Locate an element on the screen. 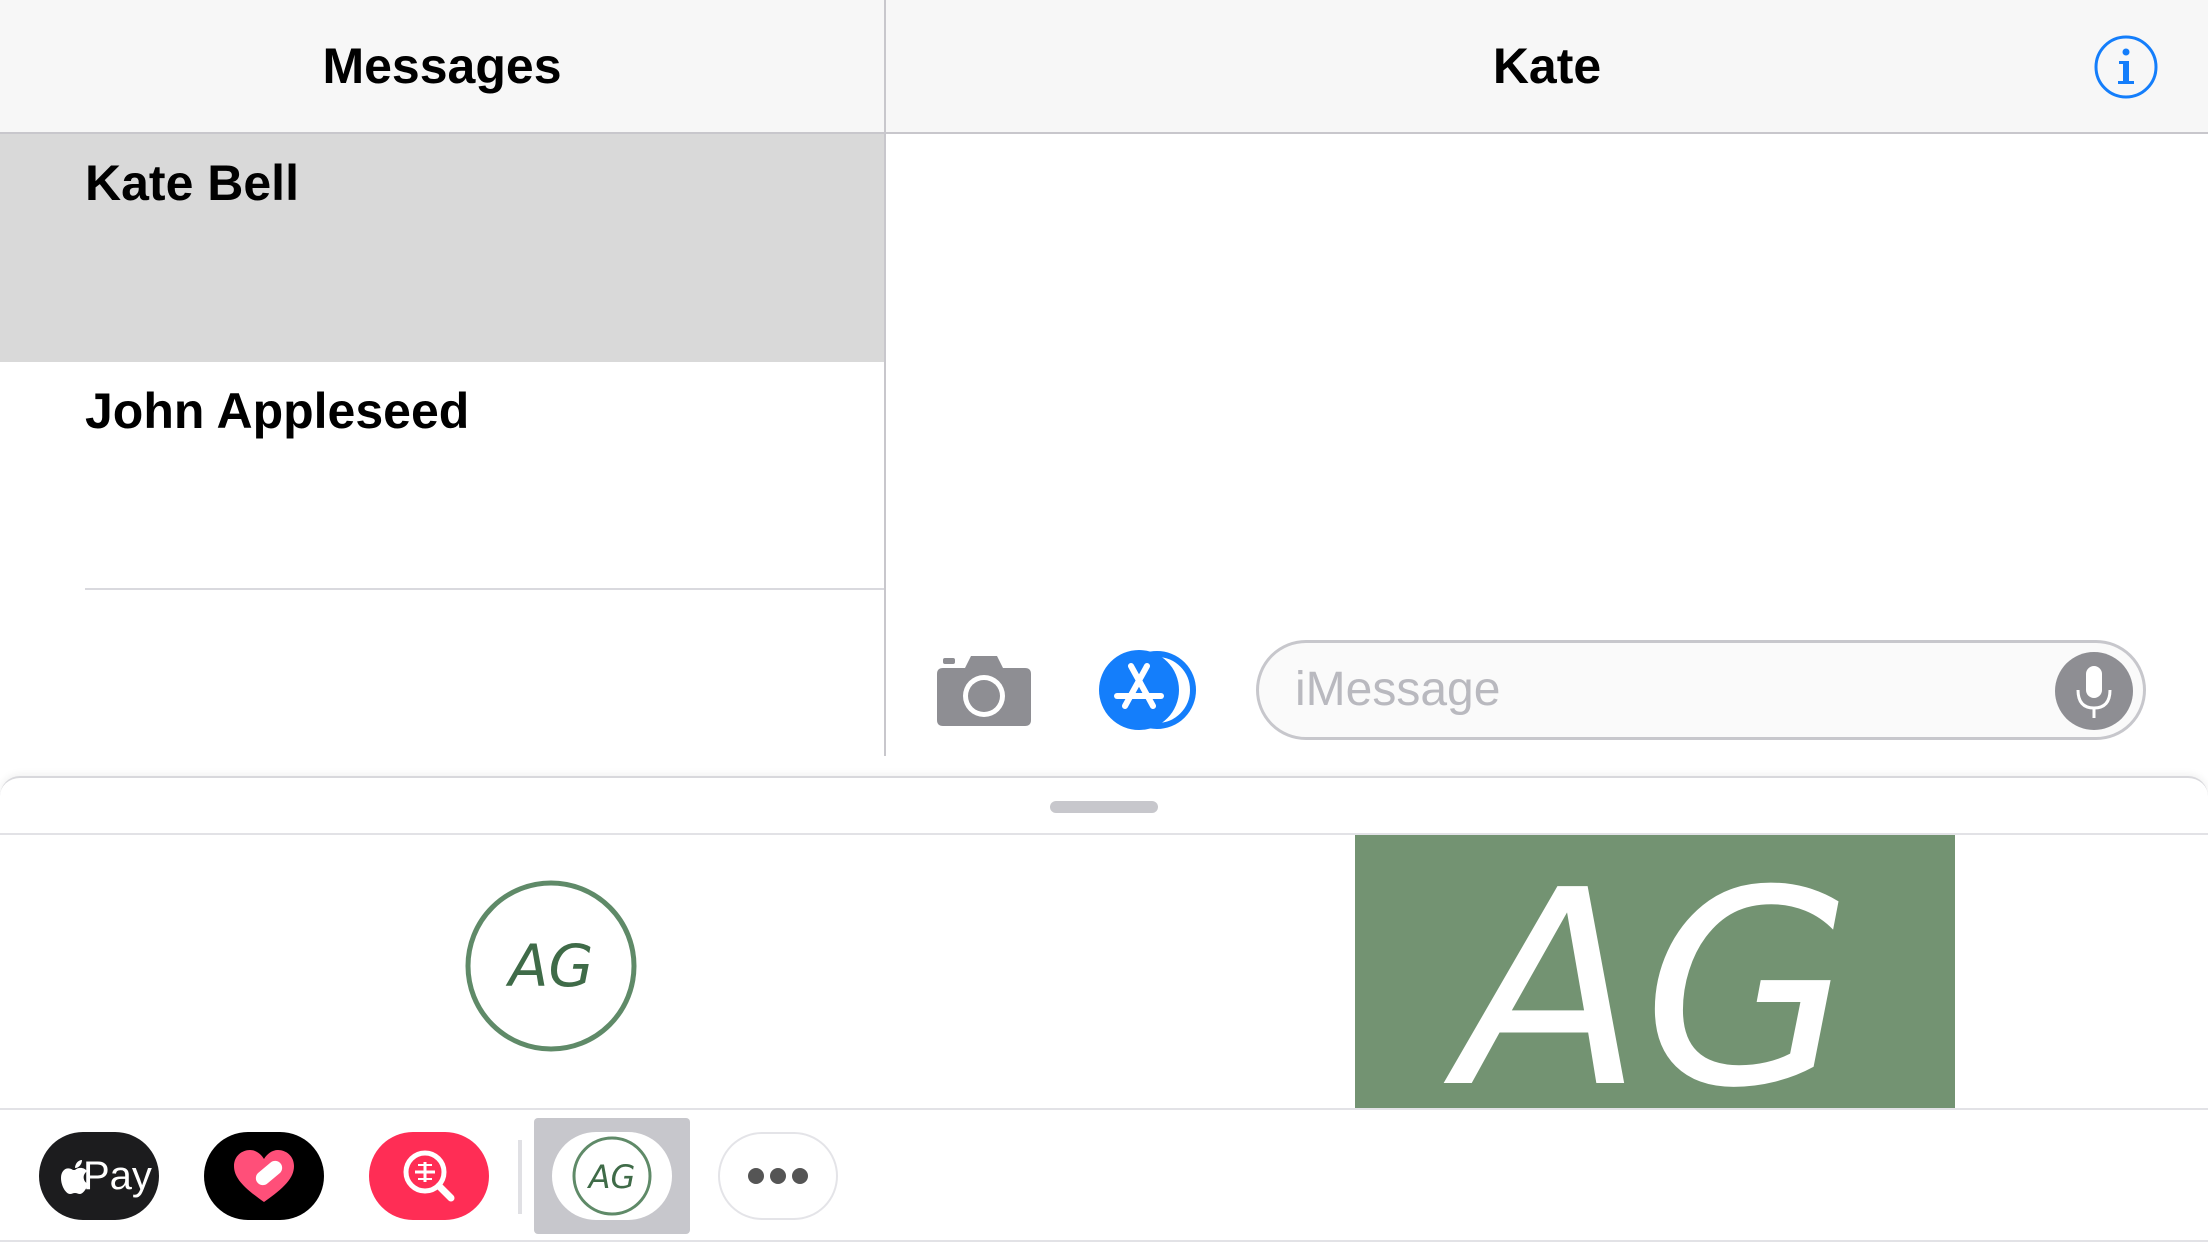 The height and width of the screenshot is (1244, 2208). sticker-small-text: AG is located at coordinates (549, 966).